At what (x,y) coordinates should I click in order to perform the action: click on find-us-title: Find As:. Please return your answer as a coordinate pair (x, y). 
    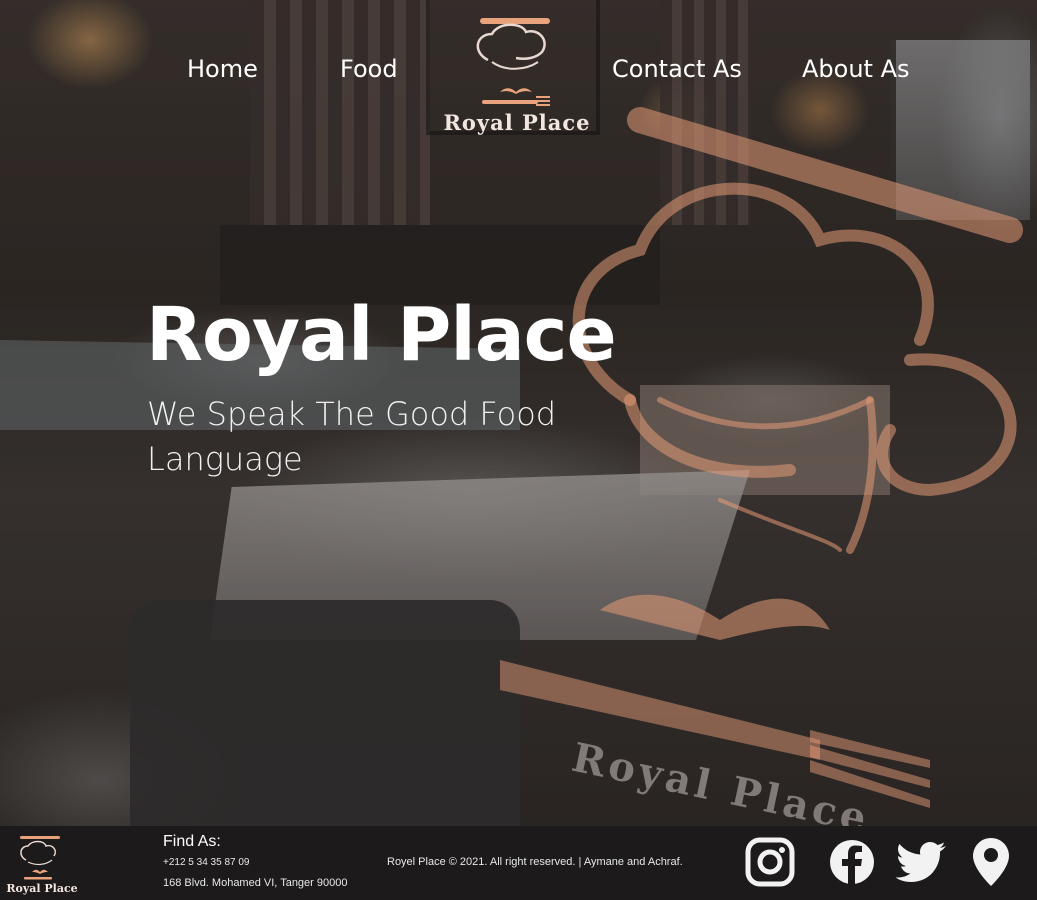
    Looking at the image, I should click on (192, 841).